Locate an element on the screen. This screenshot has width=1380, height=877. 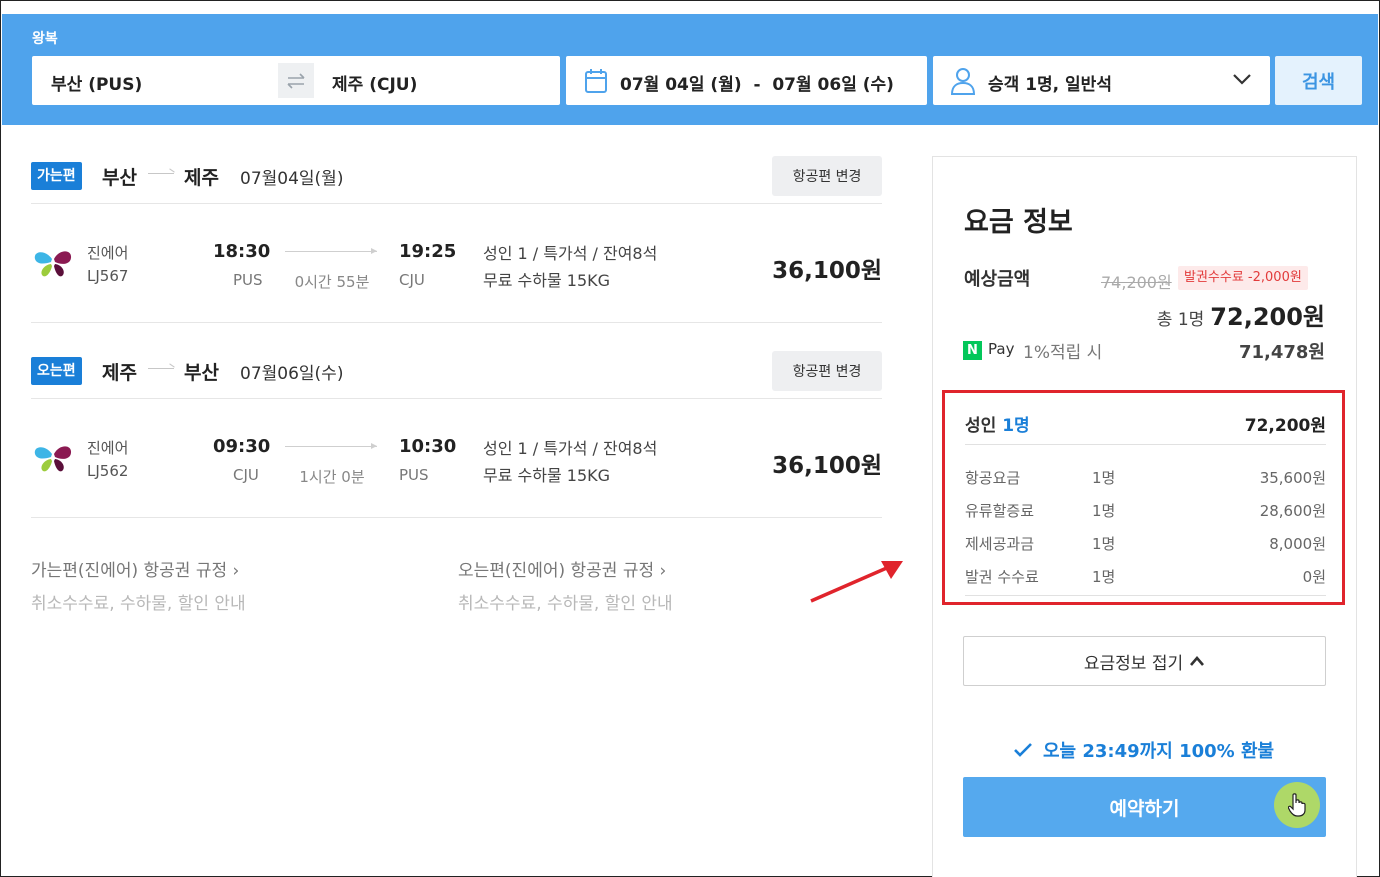
npay-icon: N is located at coordinates (972, 350).